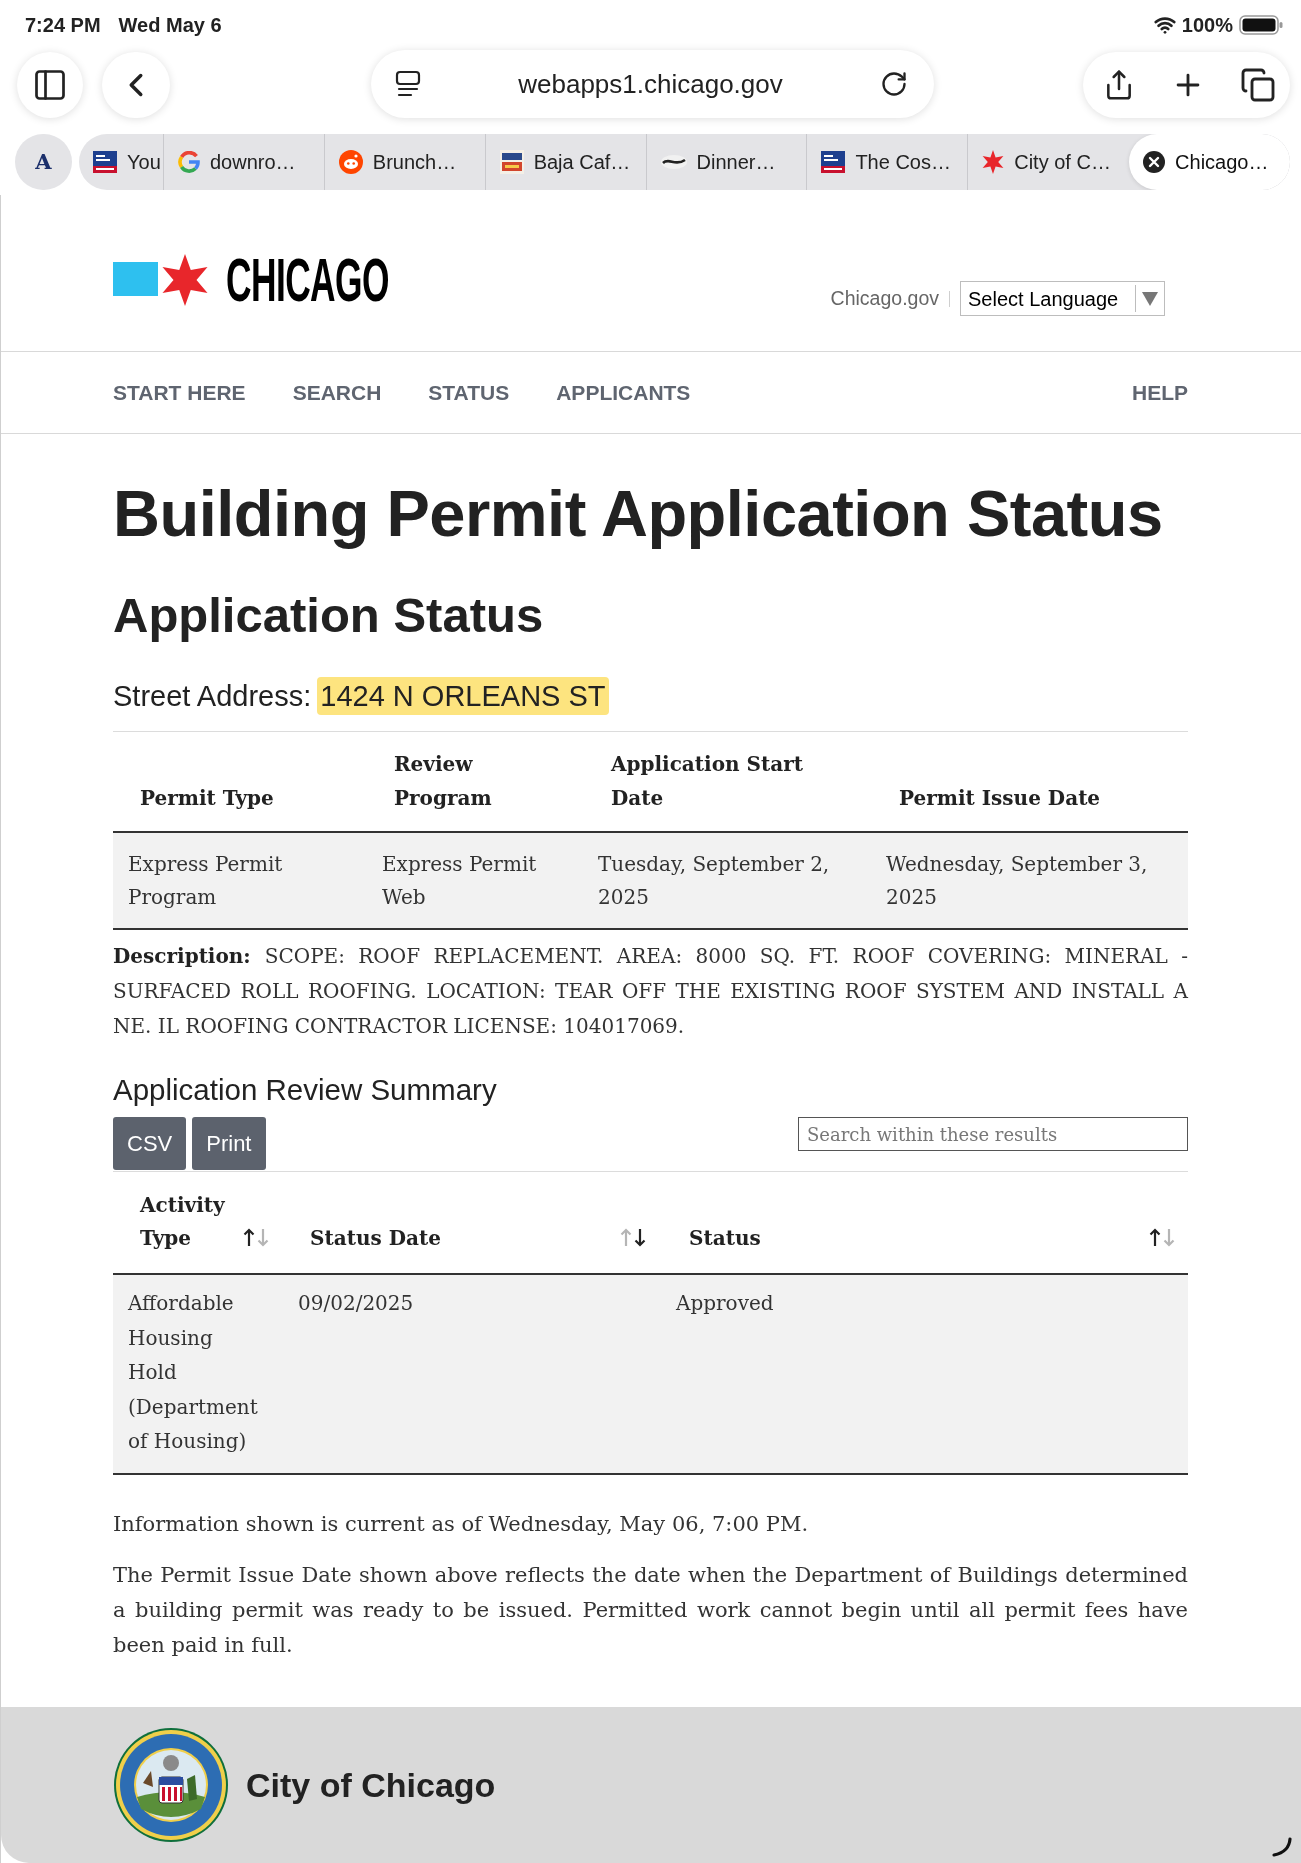 The image size is (1301, 1863). I want to click on print-button: Print, so click(229, 1143).